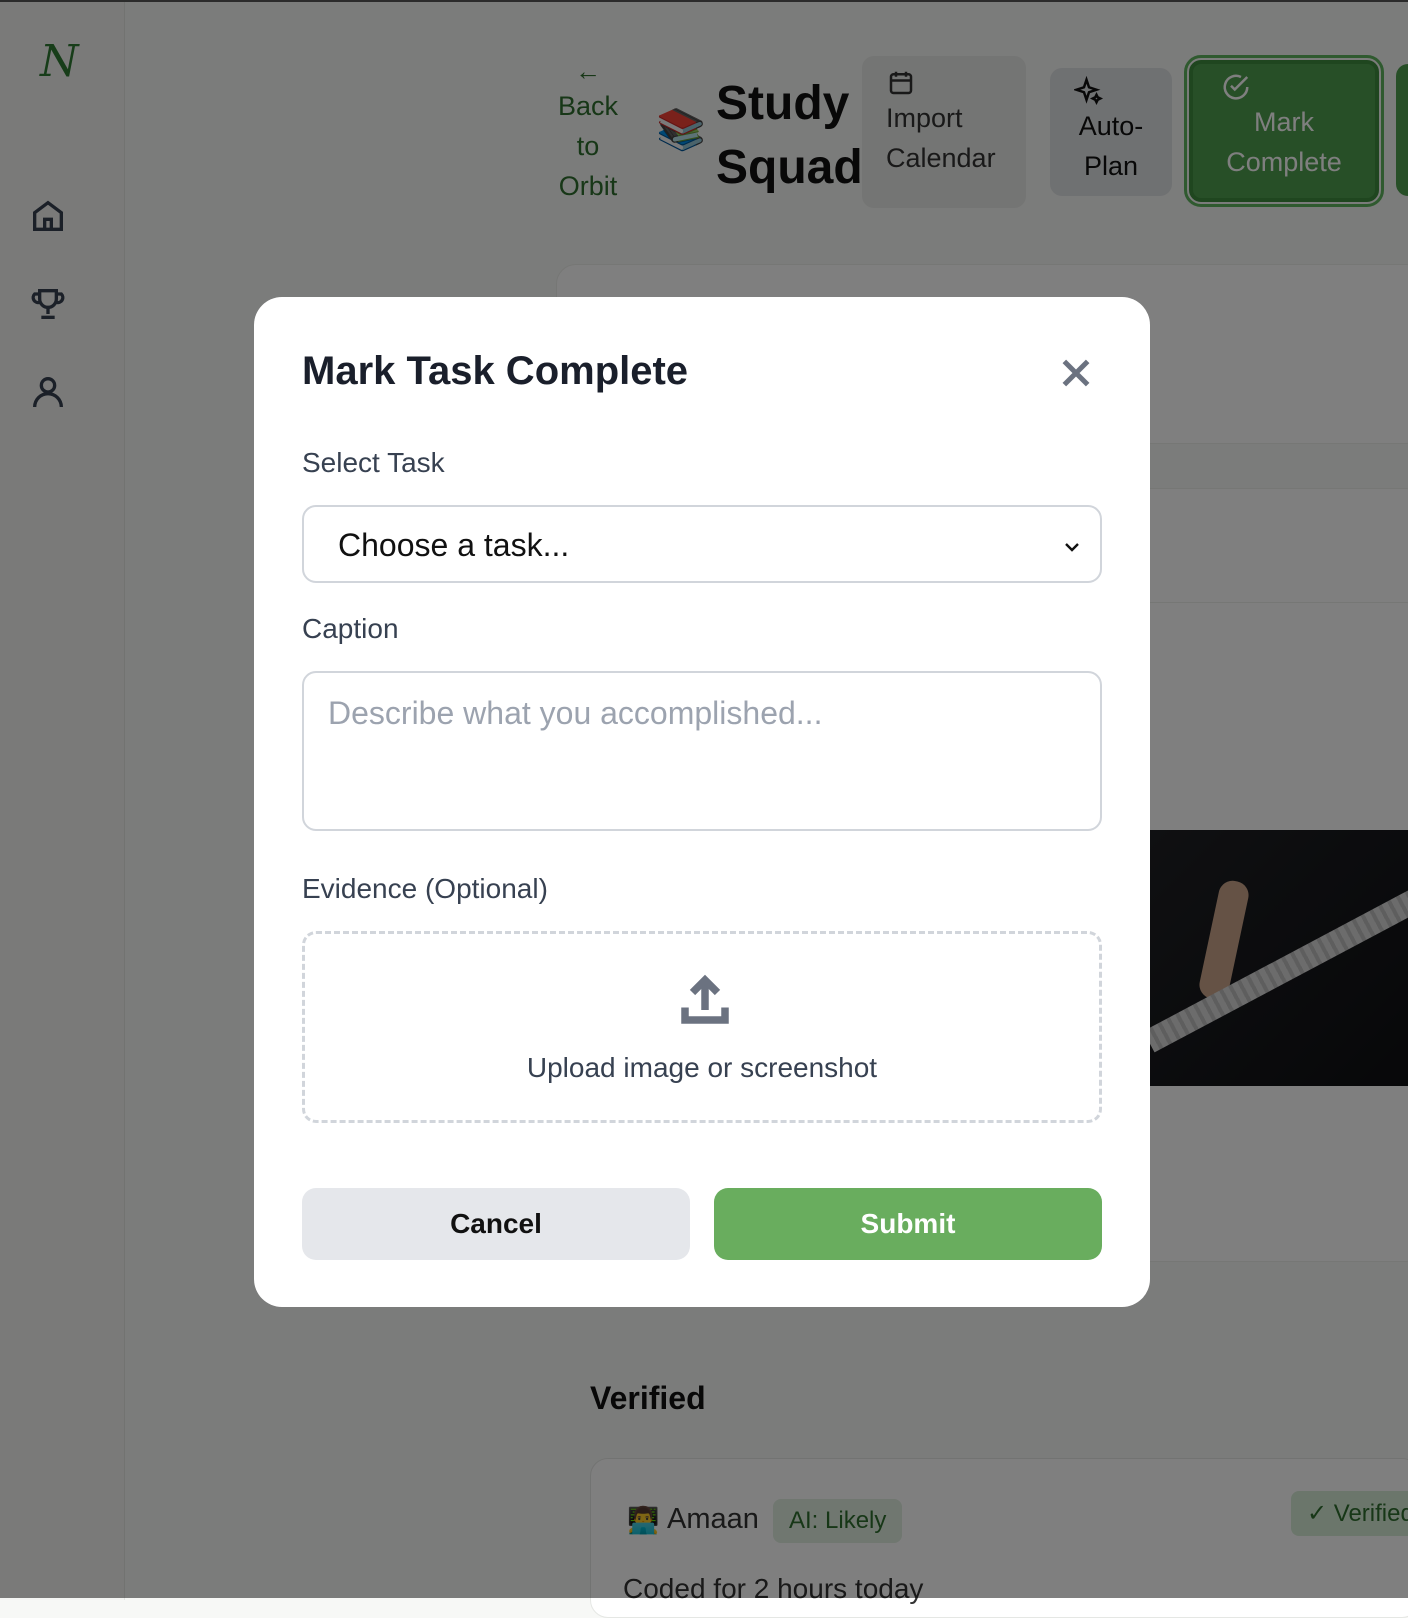 Image resolution: width=1408 pixels, height=1618 pixels. I want to click on submit-button: Submit, so click(908, 1224).